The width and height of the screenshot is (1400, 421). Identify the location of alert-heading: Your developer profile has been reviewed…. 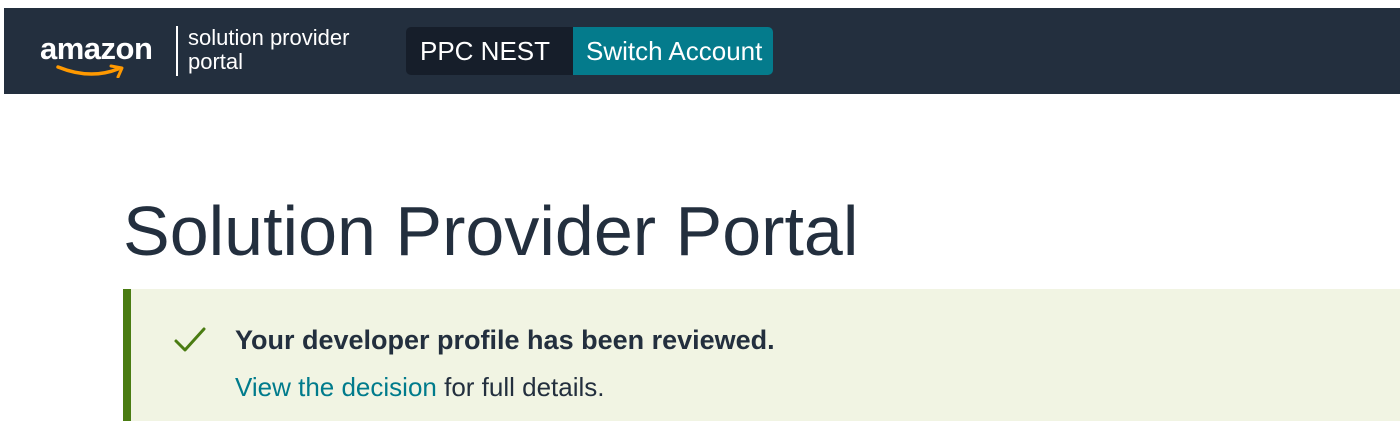
(505, 340).